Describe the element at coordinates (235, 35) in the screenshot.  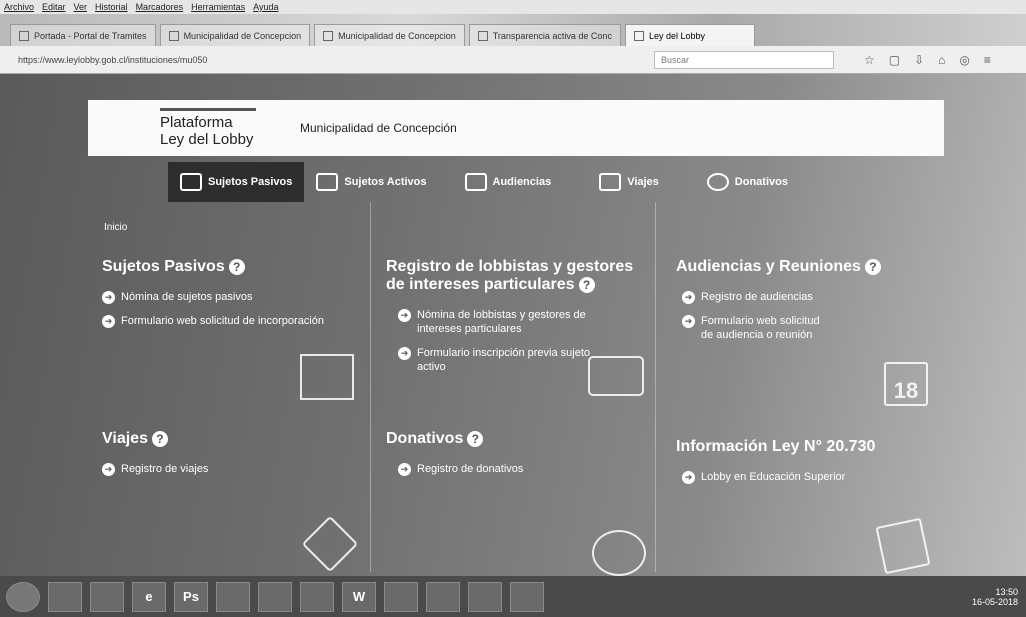
I see `tab-municipalidad-1: Municipalidad de Concepcion` at that location.